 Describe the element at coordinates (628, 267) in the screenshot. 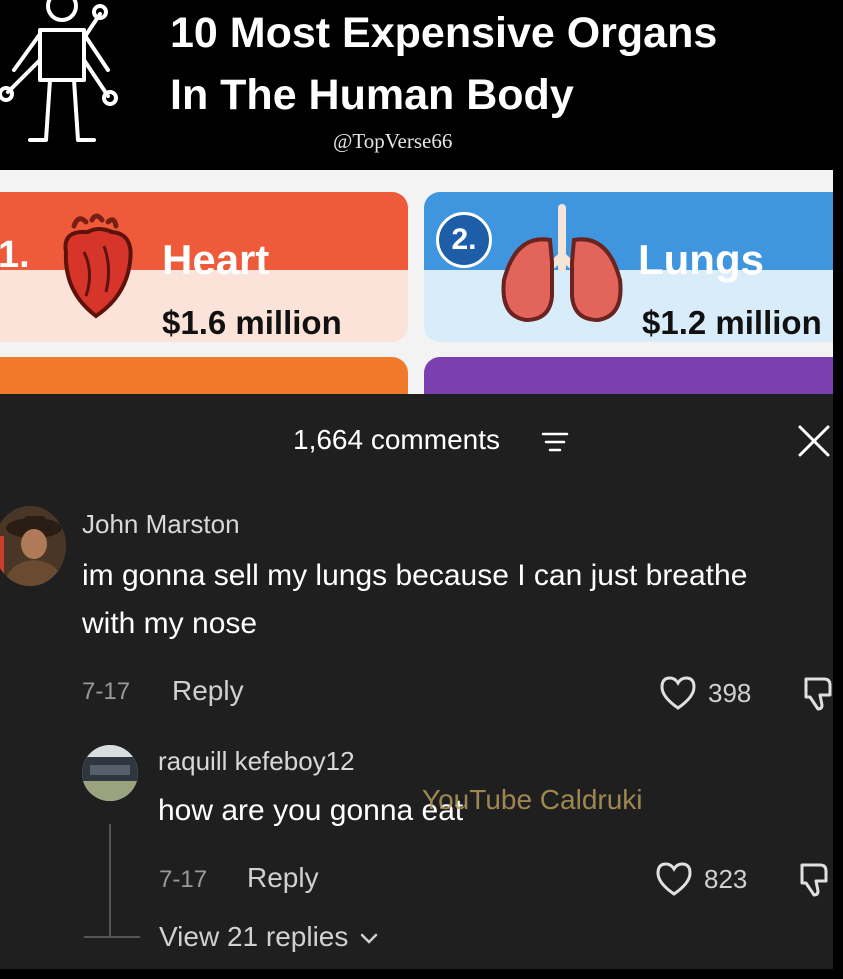

I see `organ-card-lungs: 2. Lungs $1.2 million` at that location.